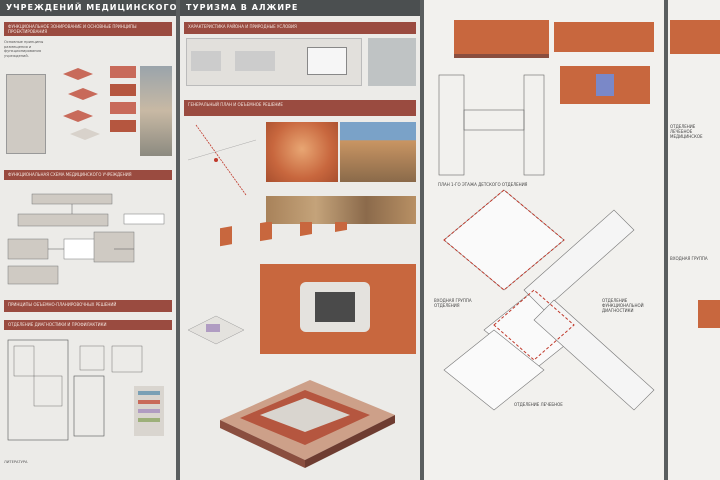 Image resolution: width=720 pixels, height=480 pixels. I want to click on landscape-photos, so click(378, 152).